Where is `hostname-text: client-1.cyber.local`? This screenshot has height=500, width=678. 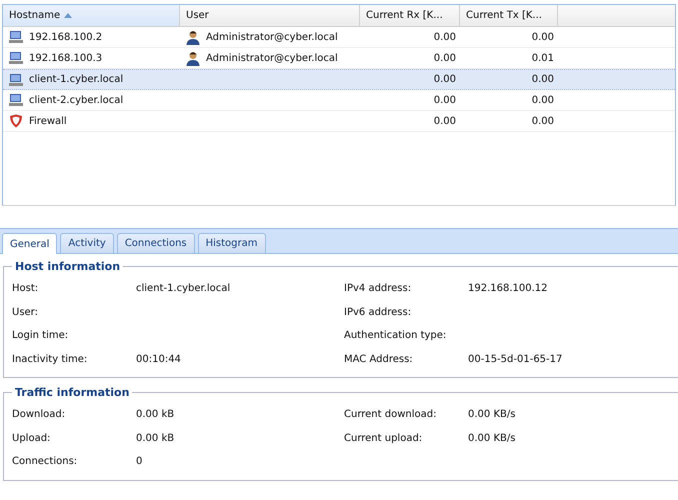
hostname-text: client-1.cyber.local is located at coordinates (76, 79).